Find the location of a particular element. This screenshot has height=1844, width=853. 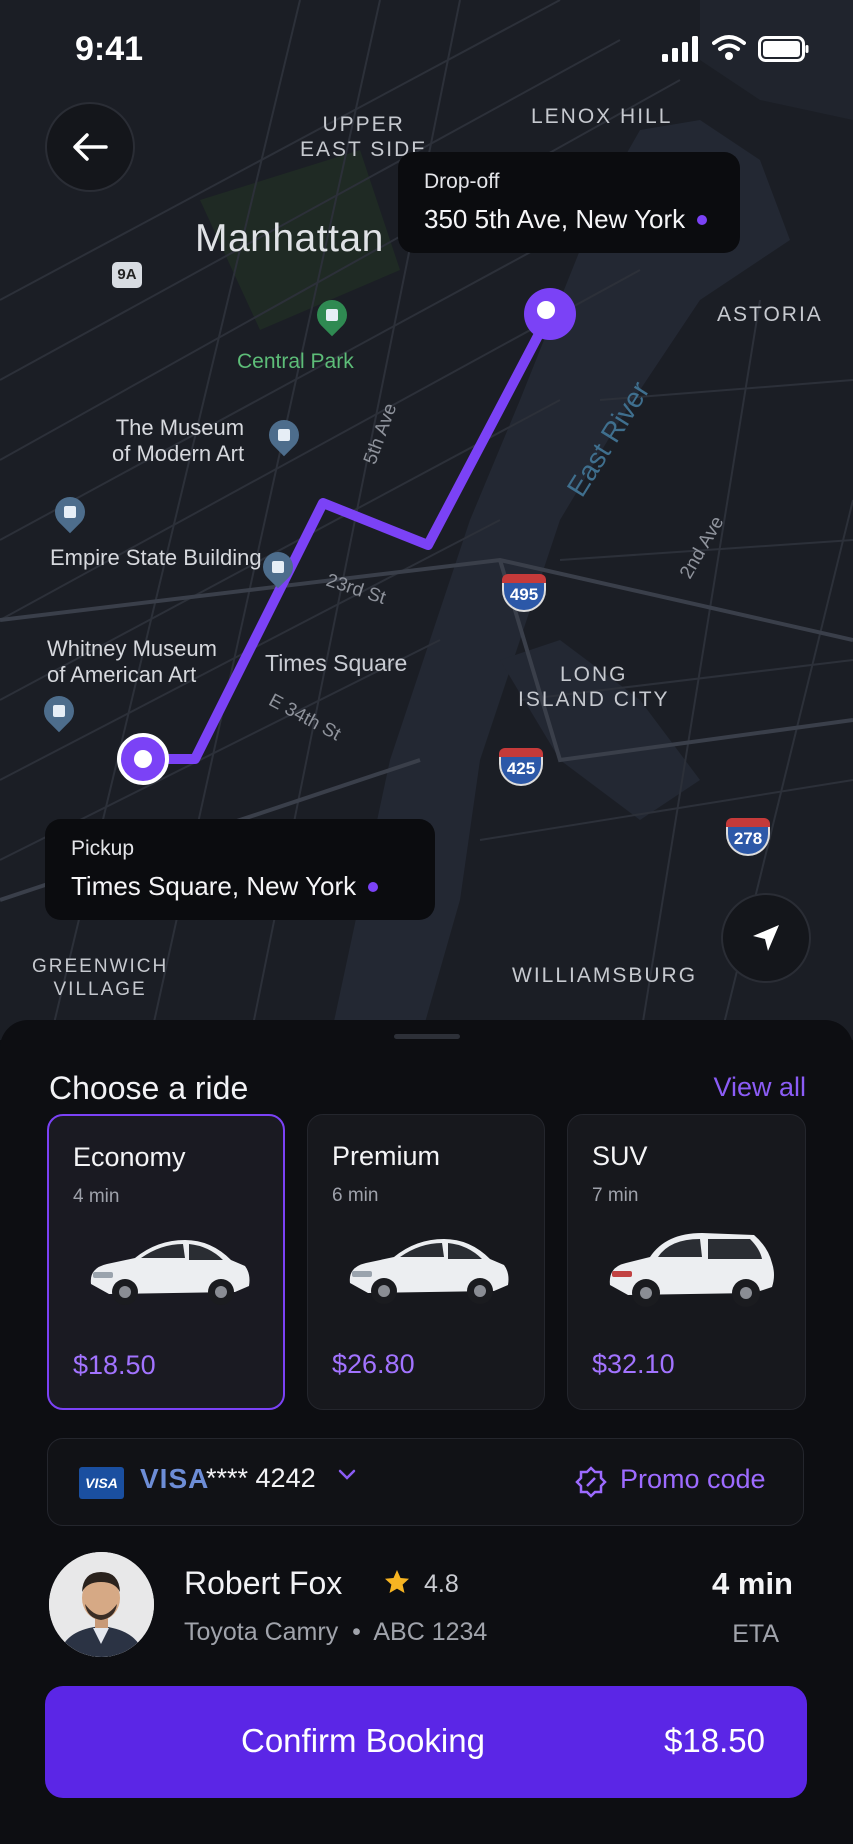

ride-name: SUV is located at coordinates (620, 1156).